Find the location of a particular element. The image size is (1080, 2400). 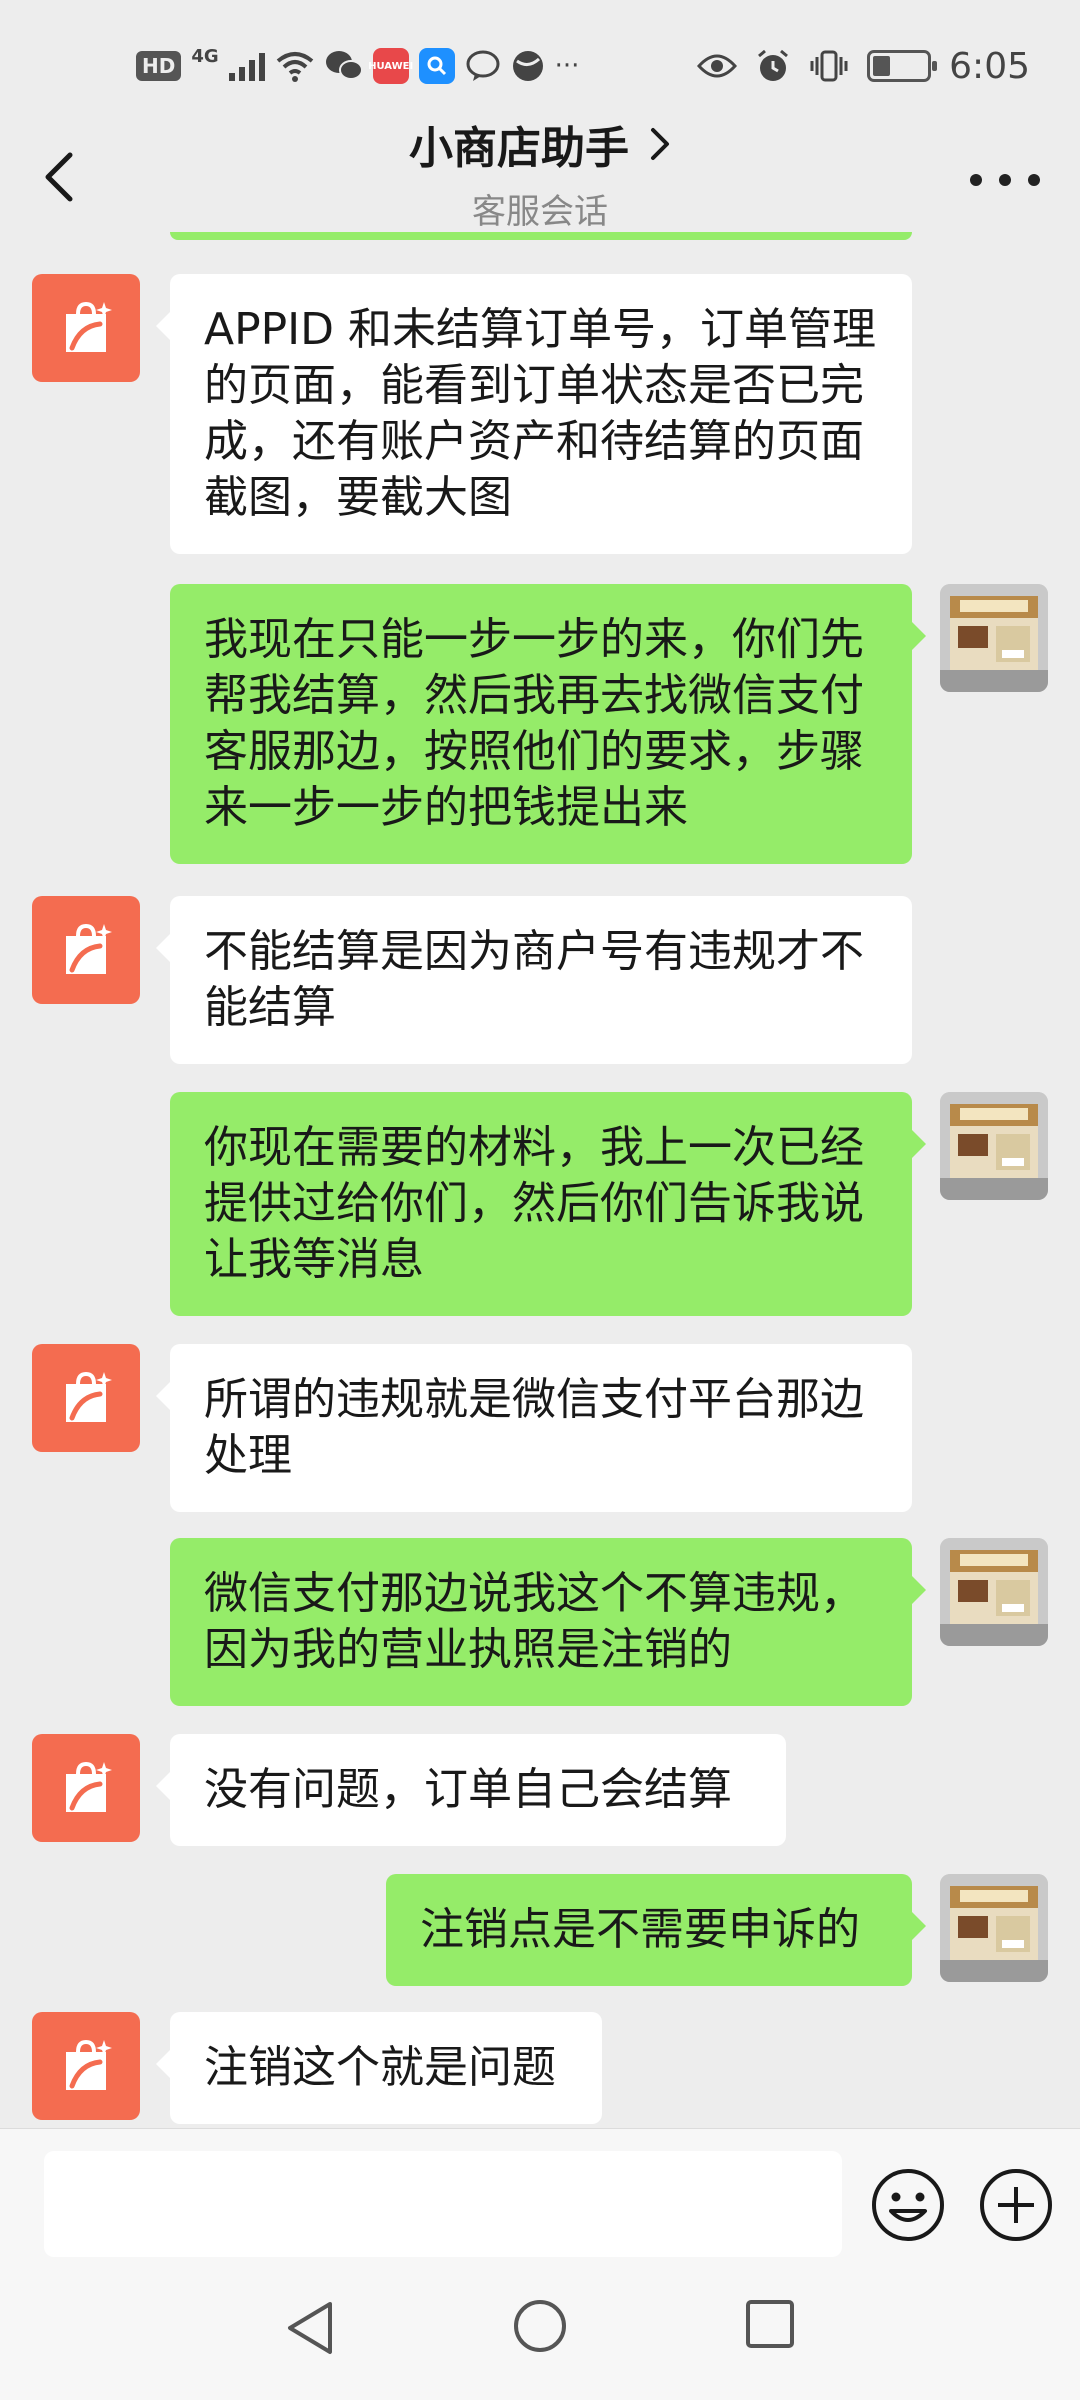

message-input is located at coordinates (443, 2204).